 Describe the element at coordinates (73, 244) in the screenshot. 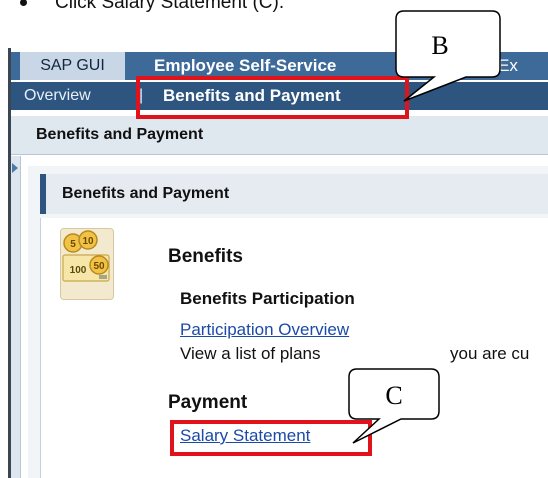

I see `coin-5-label: 5` at that location.